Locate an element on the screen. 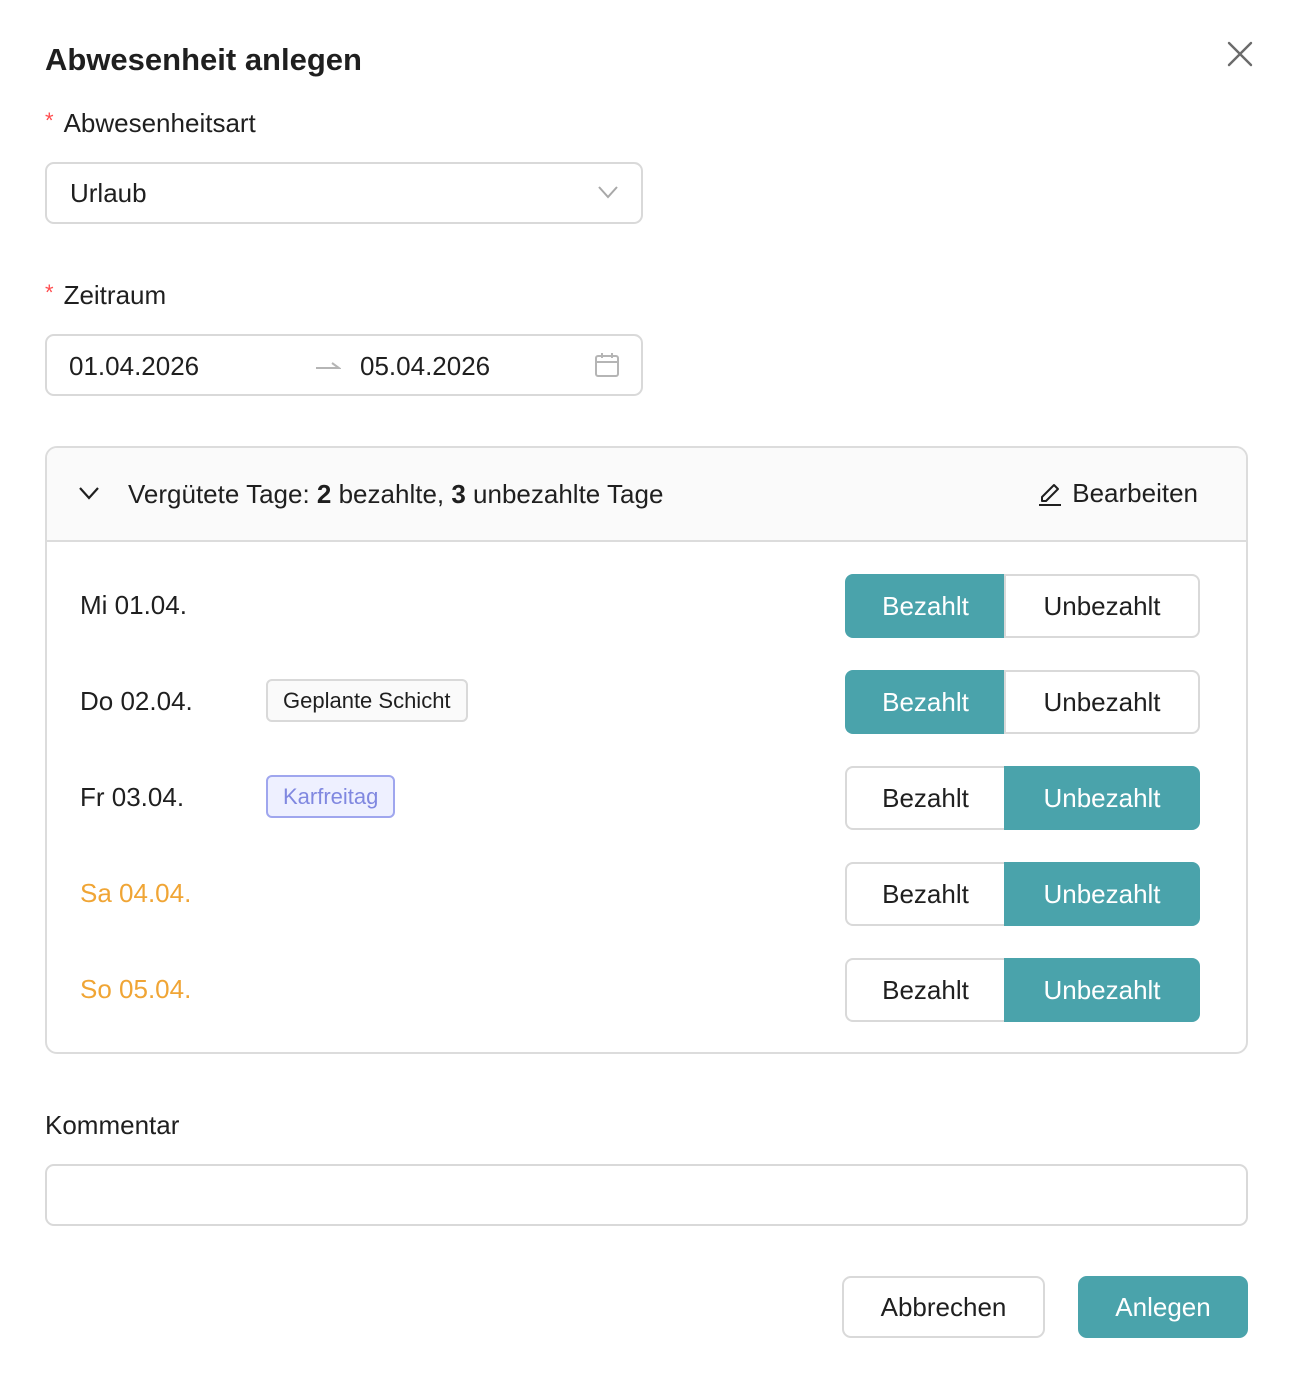 The width and height of the screenshot is (1294, 1376). day-date: Mi 01.04. is located at coordinates (133, 605).